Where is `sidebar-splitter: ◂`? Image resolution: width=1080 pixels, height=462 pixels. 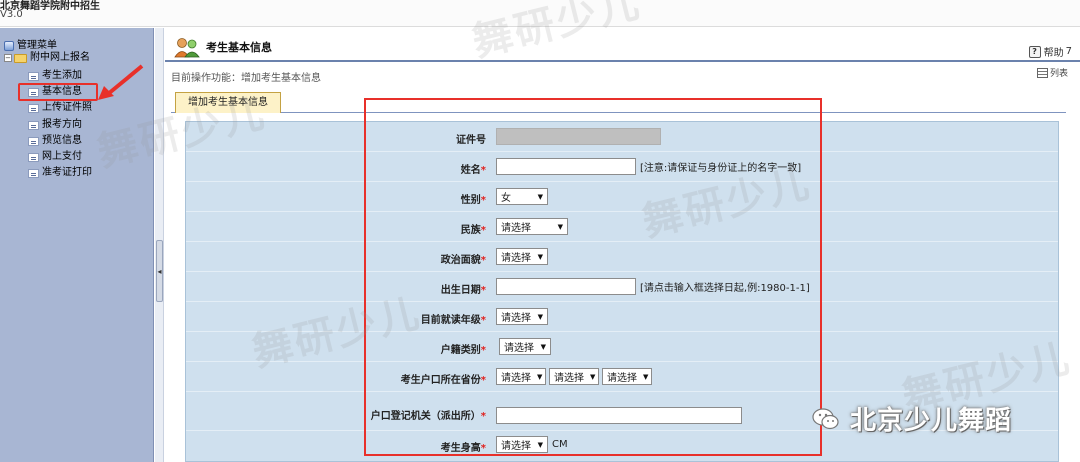 sidebar-splitter: ◂ is located at coordinates (159, 245).